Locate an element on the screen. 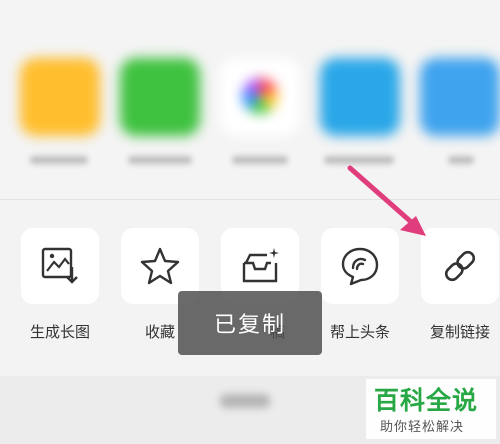 This screenshot has height=444, width=500. pointer-arrow-icon is located at coordinates (386, 200).